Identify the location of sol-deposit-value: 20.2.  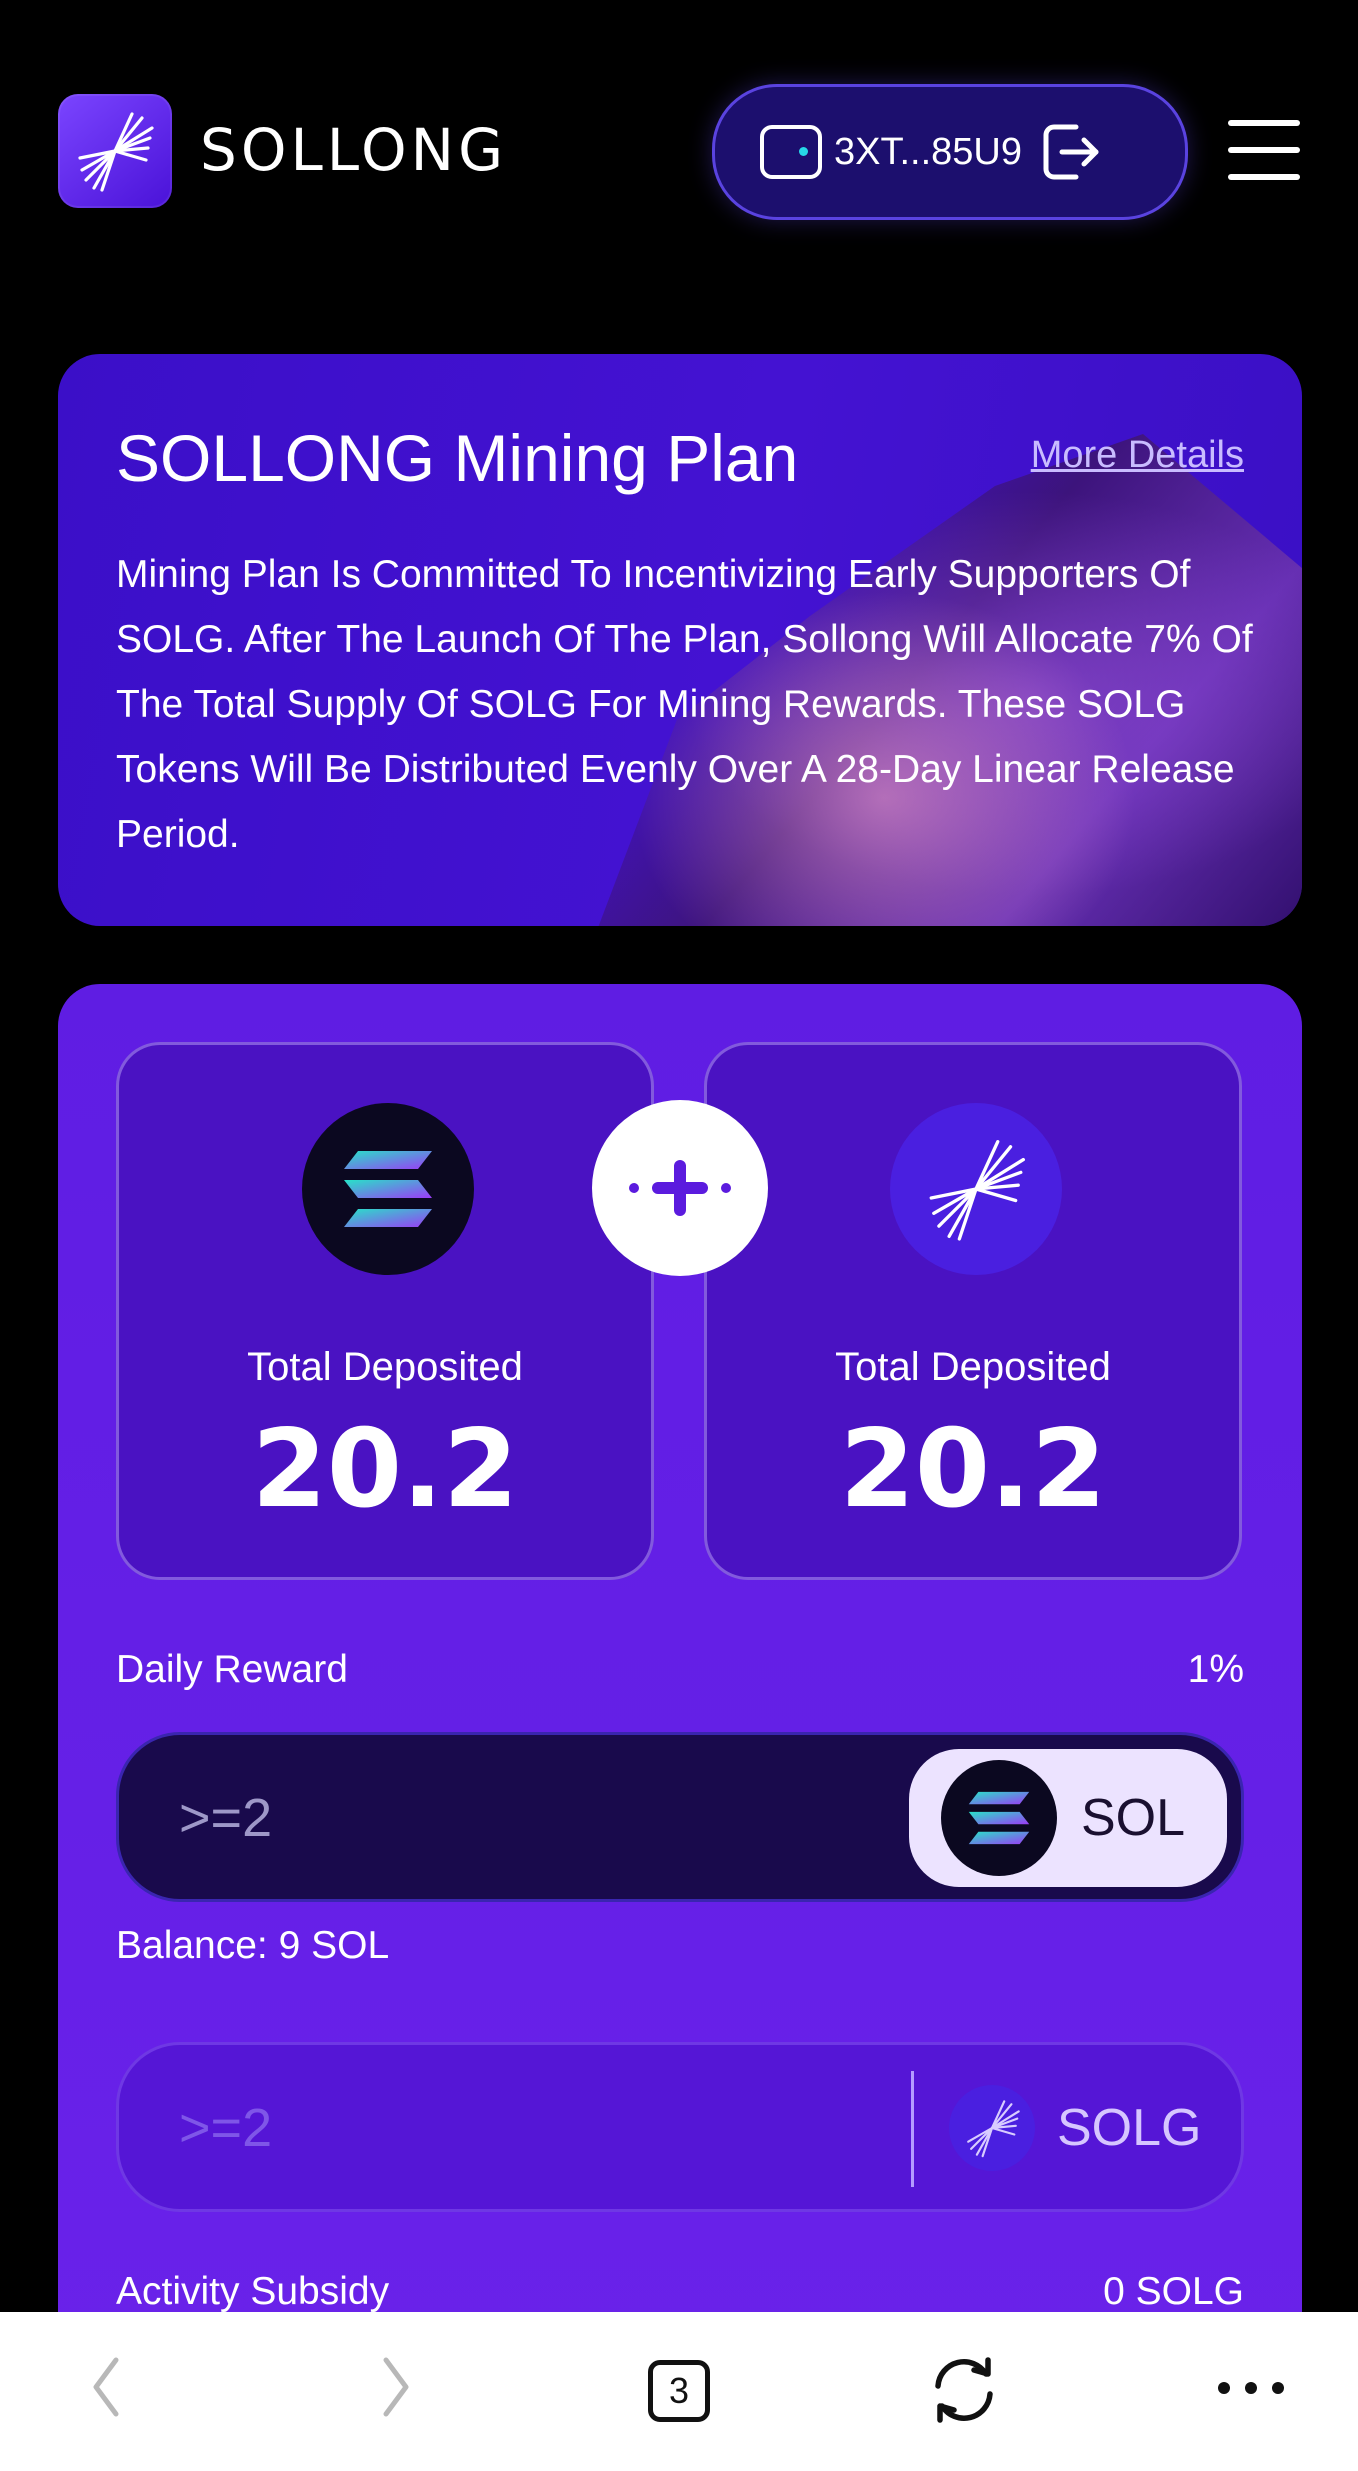
(385, 1469).